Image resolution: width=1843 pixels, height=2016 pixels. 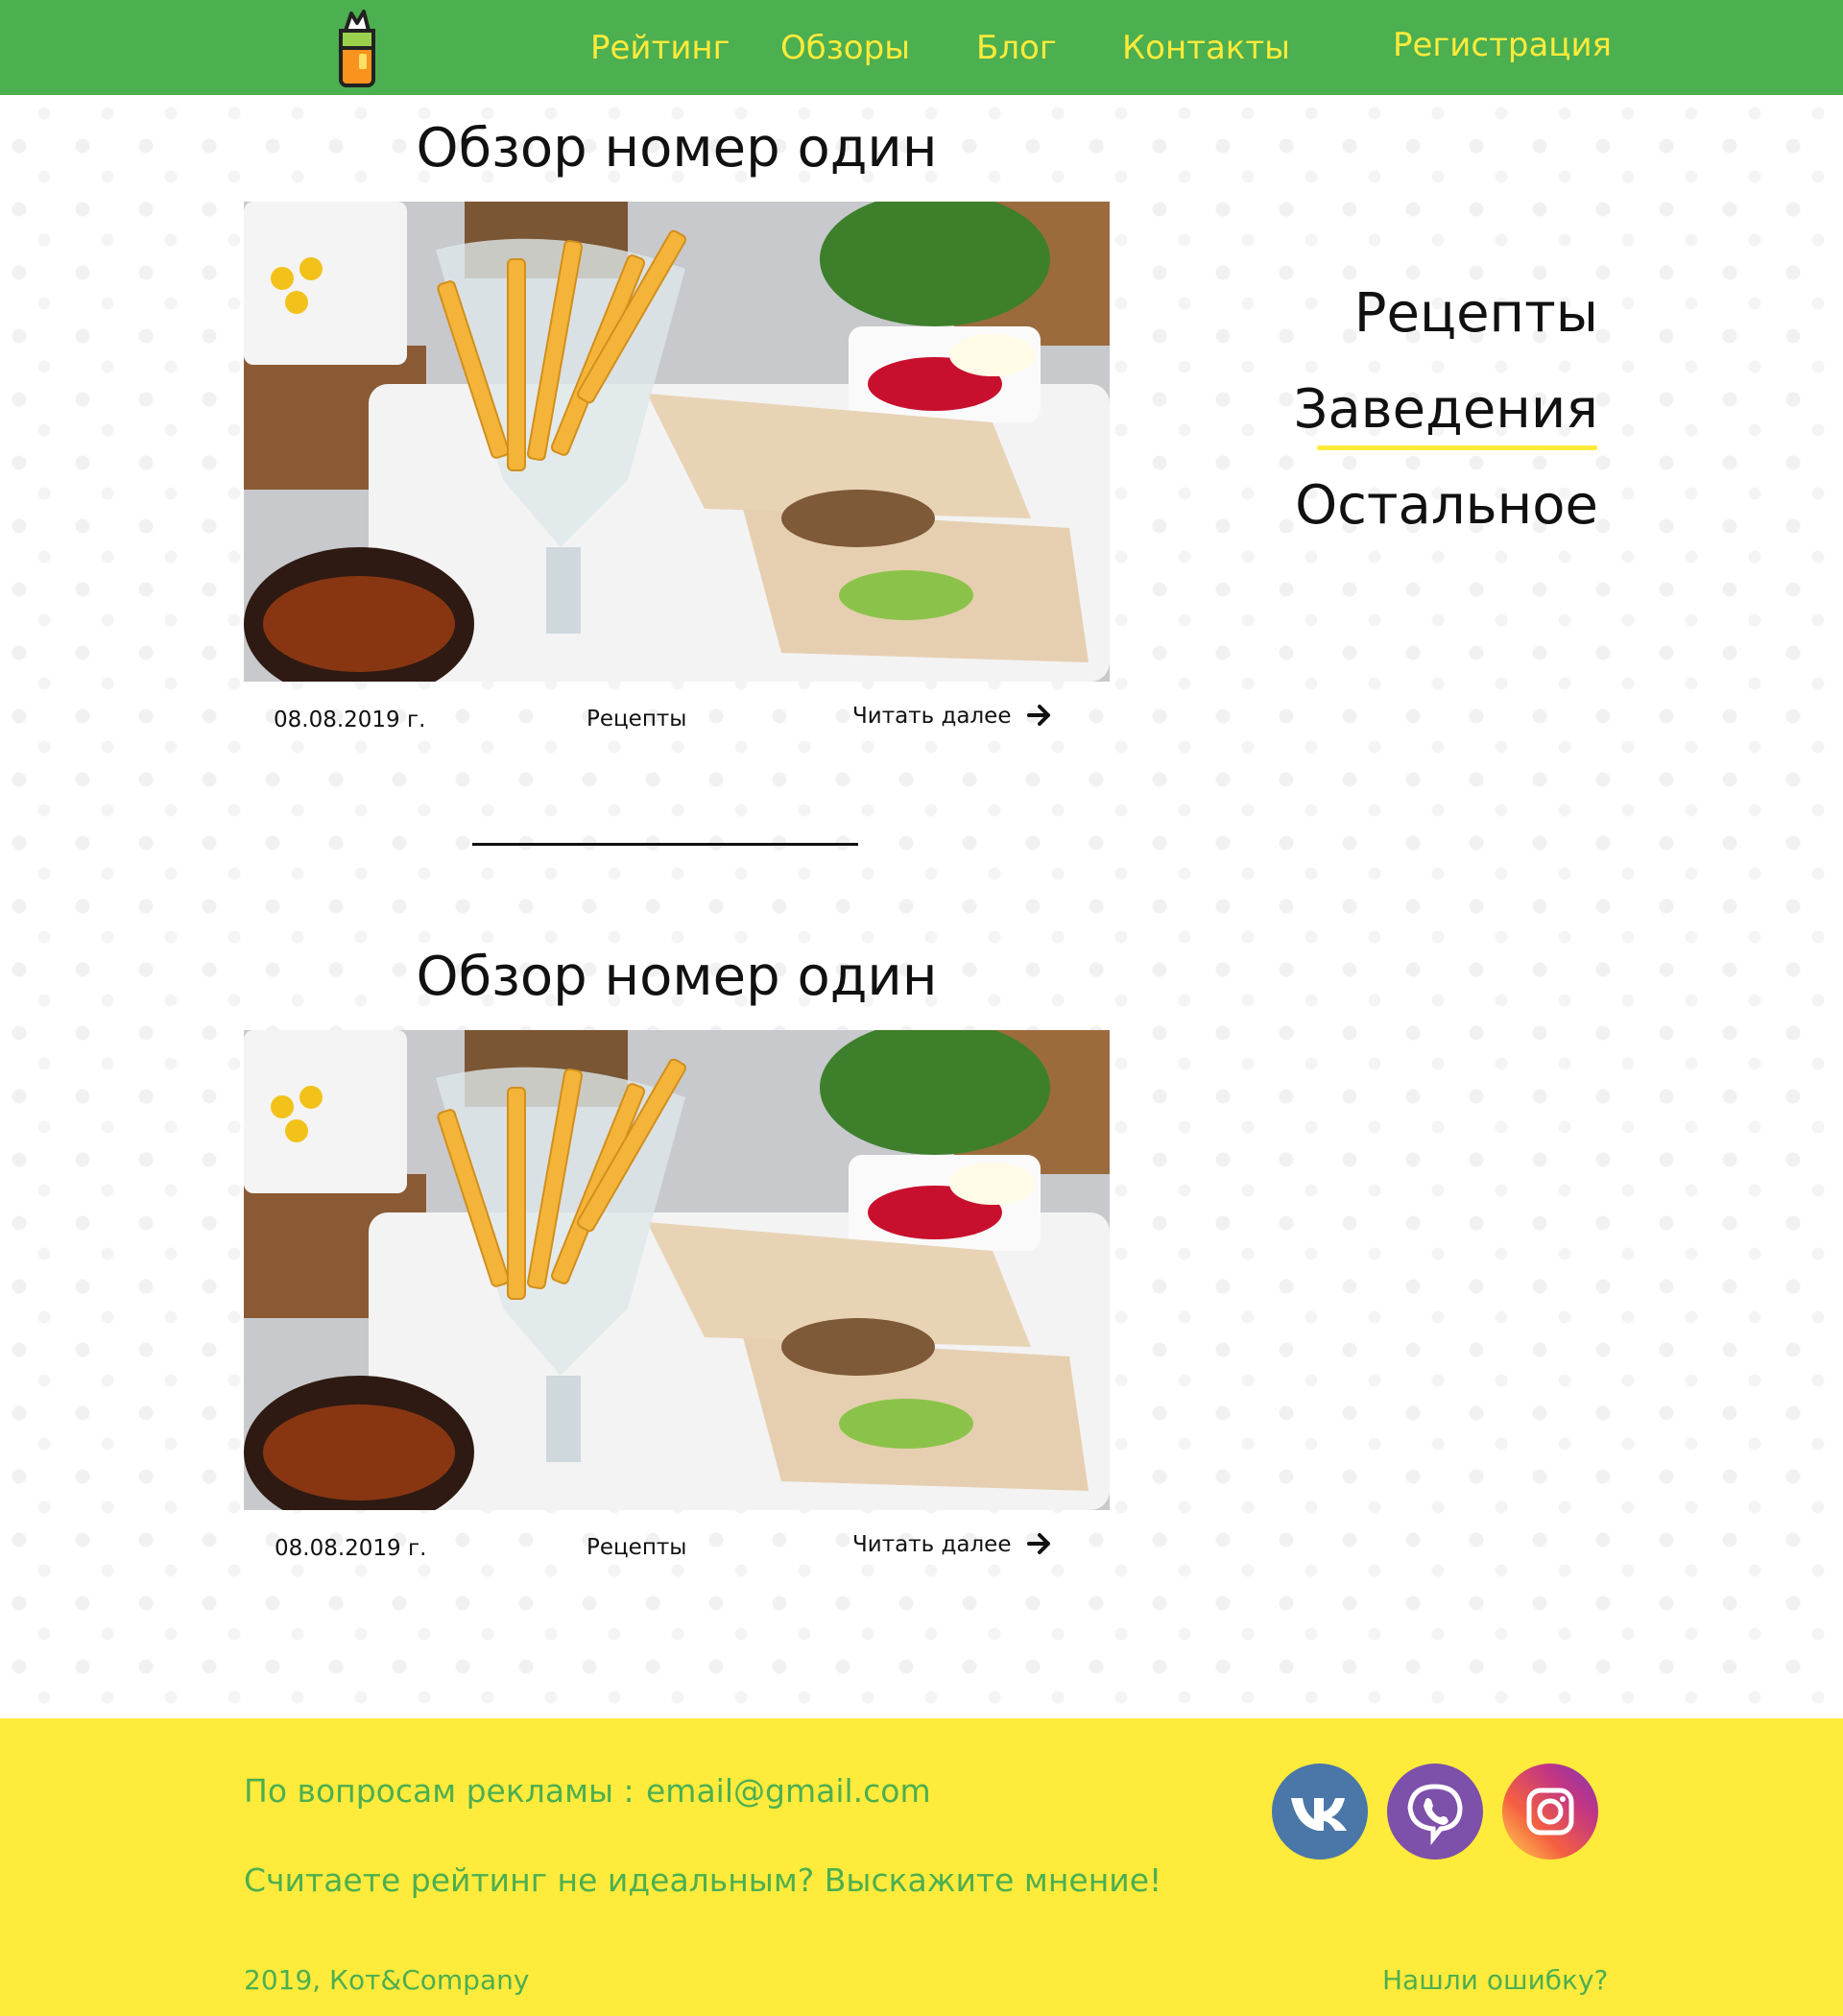 What do you see at coordinates (1206, 48) in the screenshot?
I see `nav-contacts-link: Контакты` at bounding box center [1206, 48].